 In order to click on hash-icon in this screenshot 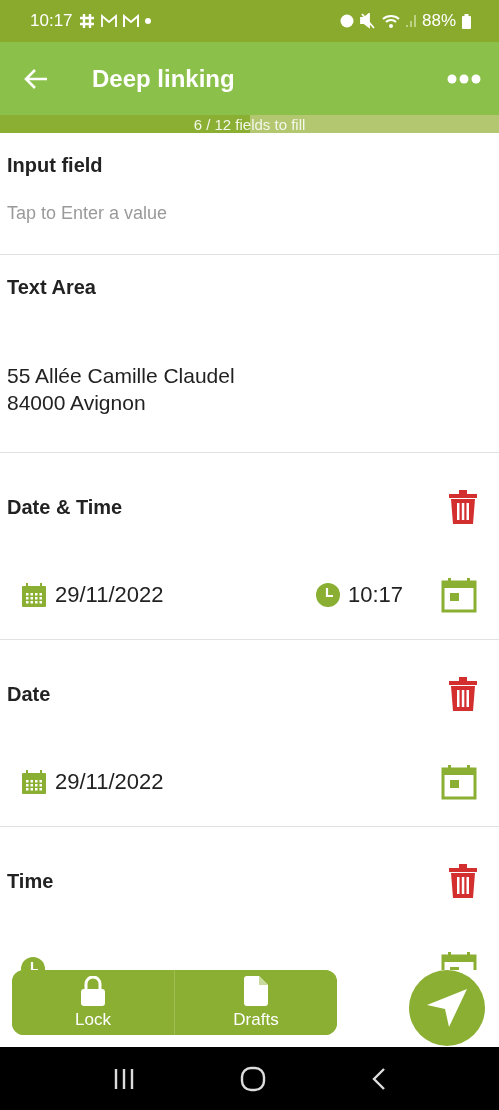, I will do `click(86, 21)`.